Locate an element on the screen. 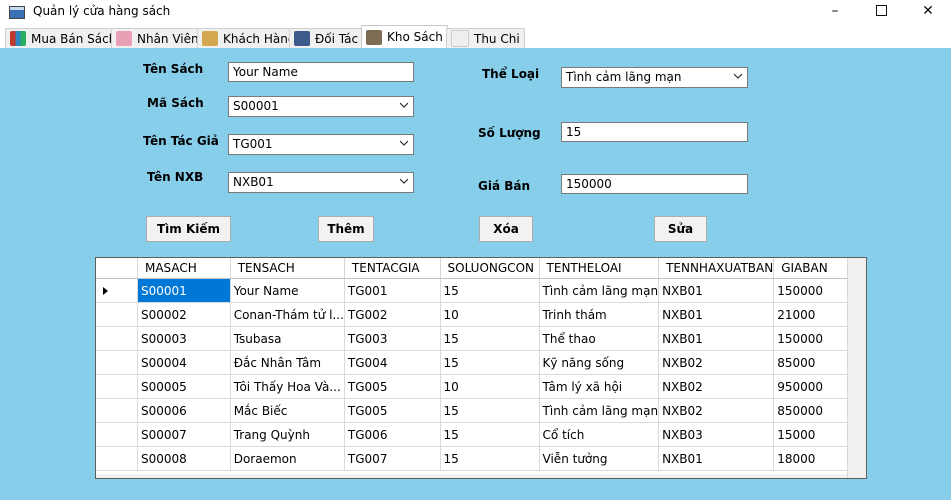  column-header: TENNHAXUATBAN is located at coordinates (716, 268).